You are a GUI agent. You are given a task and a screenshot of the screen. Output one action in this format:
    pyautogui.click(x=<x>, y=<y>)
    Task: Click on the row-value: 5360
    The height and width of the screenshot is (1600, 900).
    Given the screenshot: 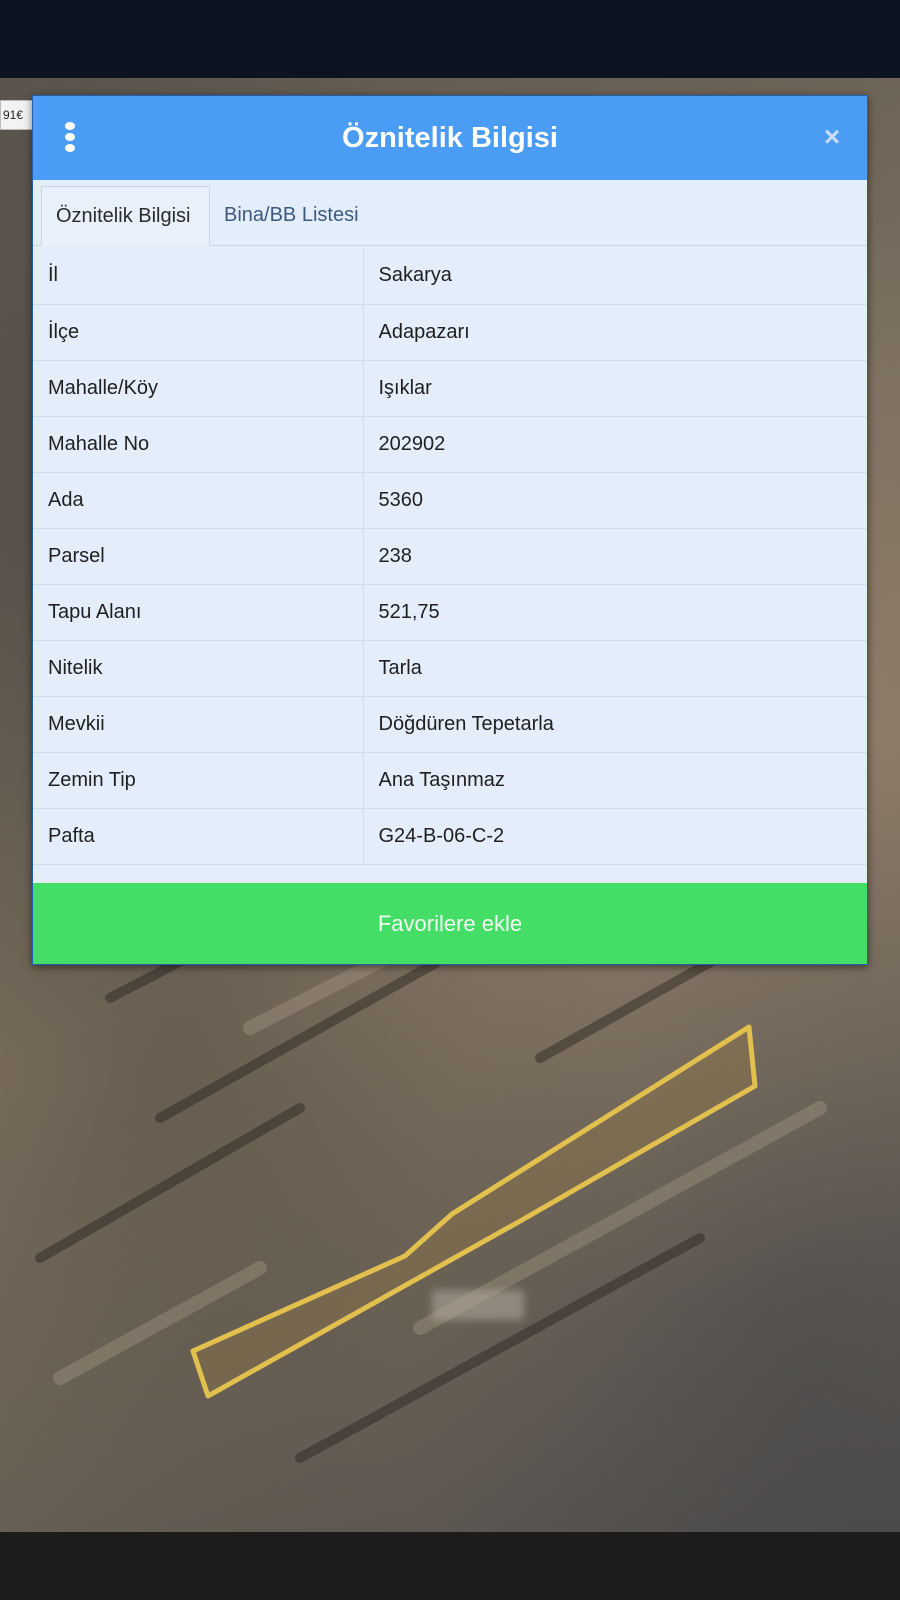 What is the action you would take?
    pyautogui.click(x=615, y=500)
    